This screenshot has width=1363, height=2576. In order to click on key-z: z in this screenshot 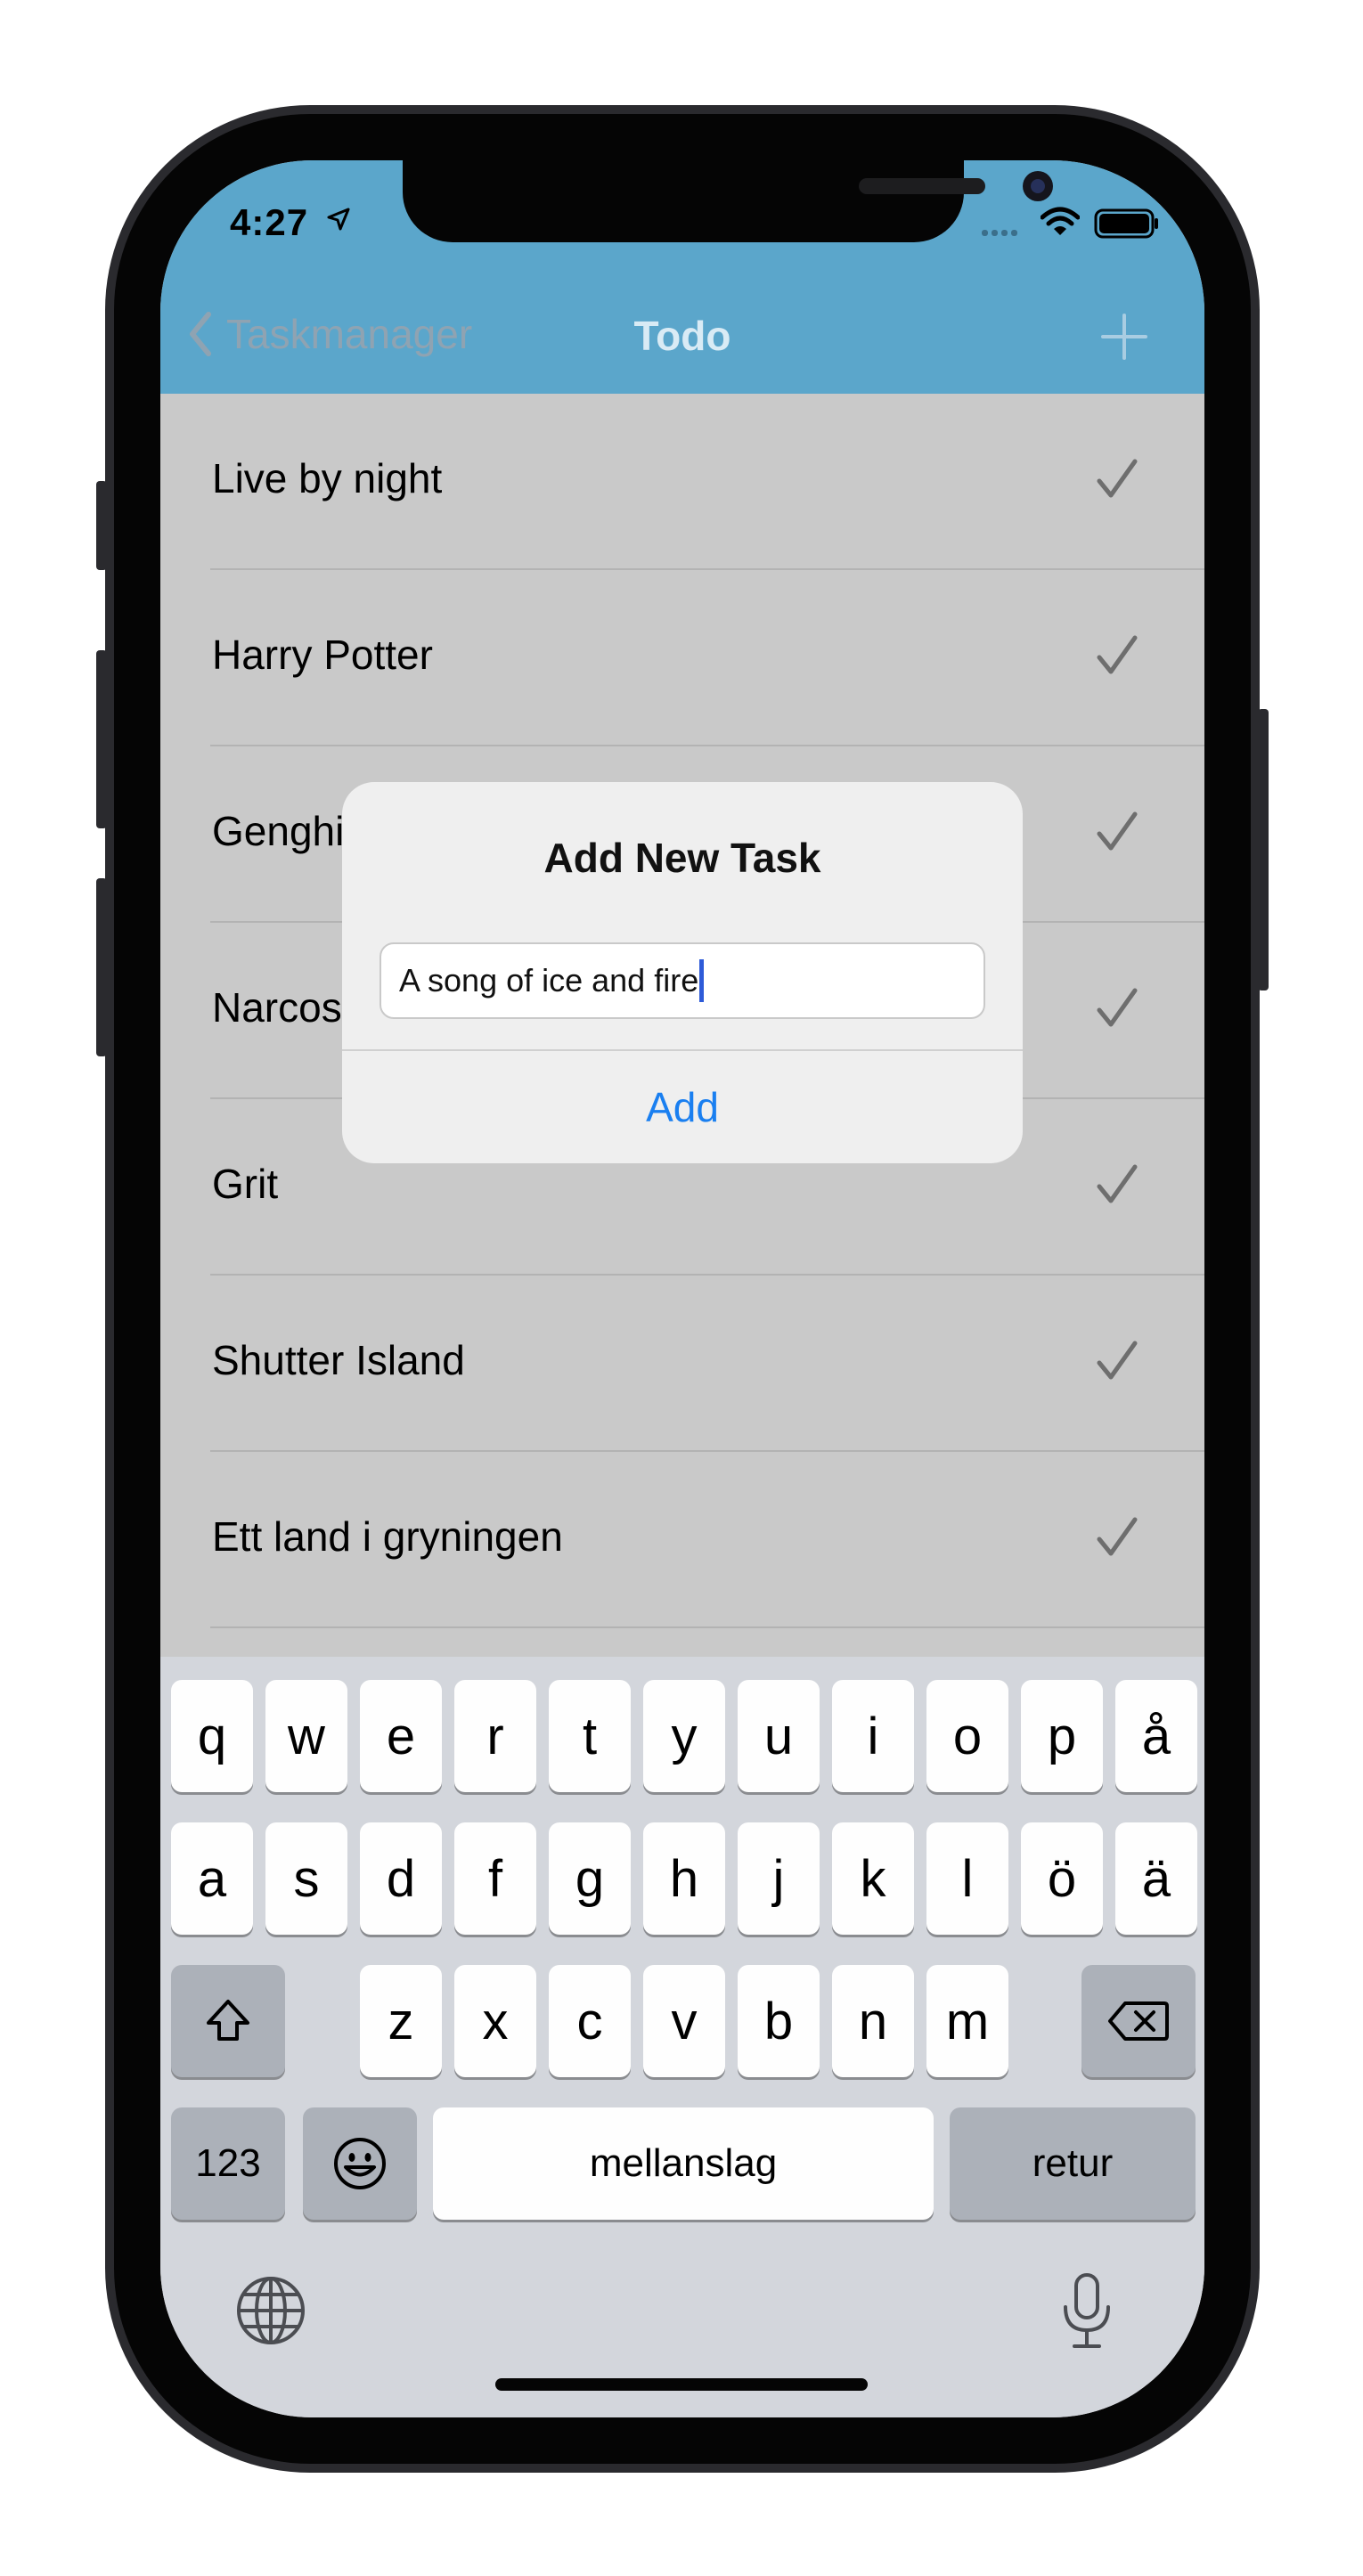, I will do `click(401, 2021)`.